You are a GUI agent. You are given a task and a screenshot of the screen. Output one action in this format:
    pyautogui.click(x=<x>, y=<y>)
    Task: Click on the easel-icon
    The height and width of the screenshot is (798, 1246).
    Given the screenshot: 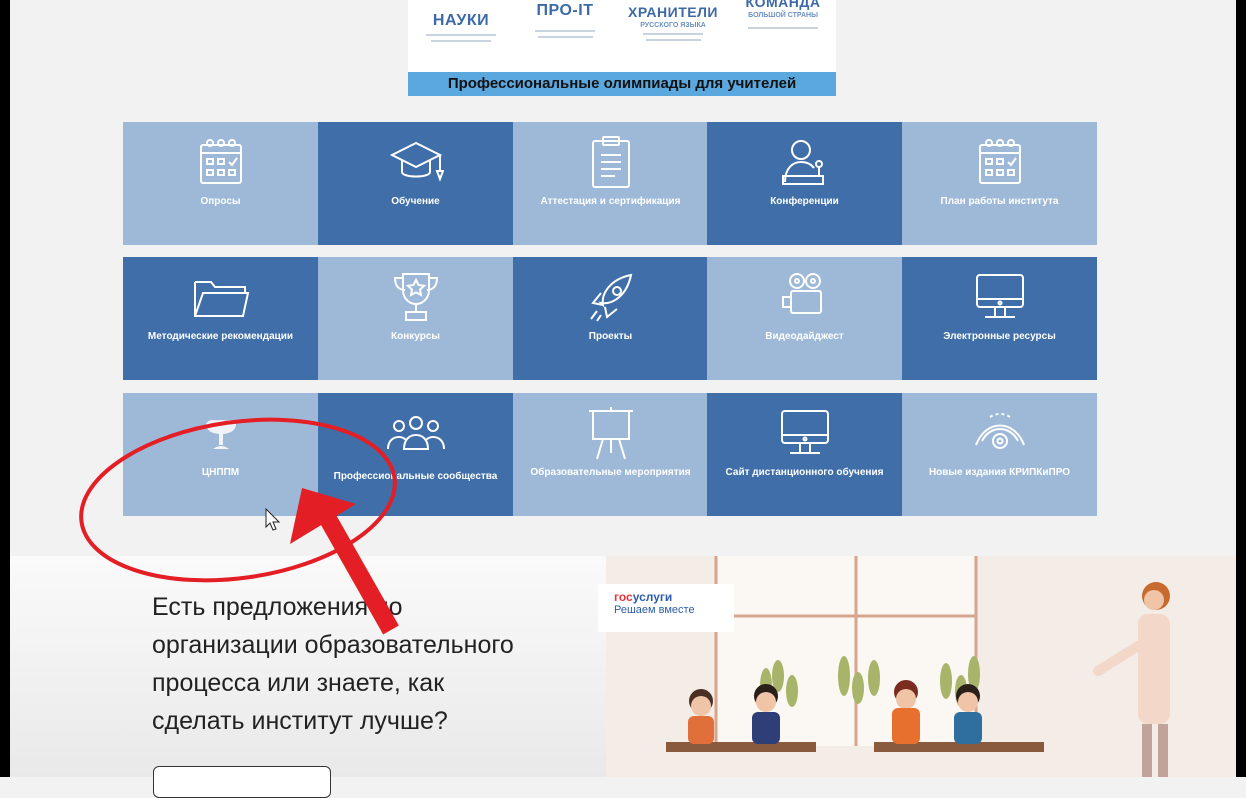 What is the action you would take?
    pyautogui.click(x=611, y=433)
    